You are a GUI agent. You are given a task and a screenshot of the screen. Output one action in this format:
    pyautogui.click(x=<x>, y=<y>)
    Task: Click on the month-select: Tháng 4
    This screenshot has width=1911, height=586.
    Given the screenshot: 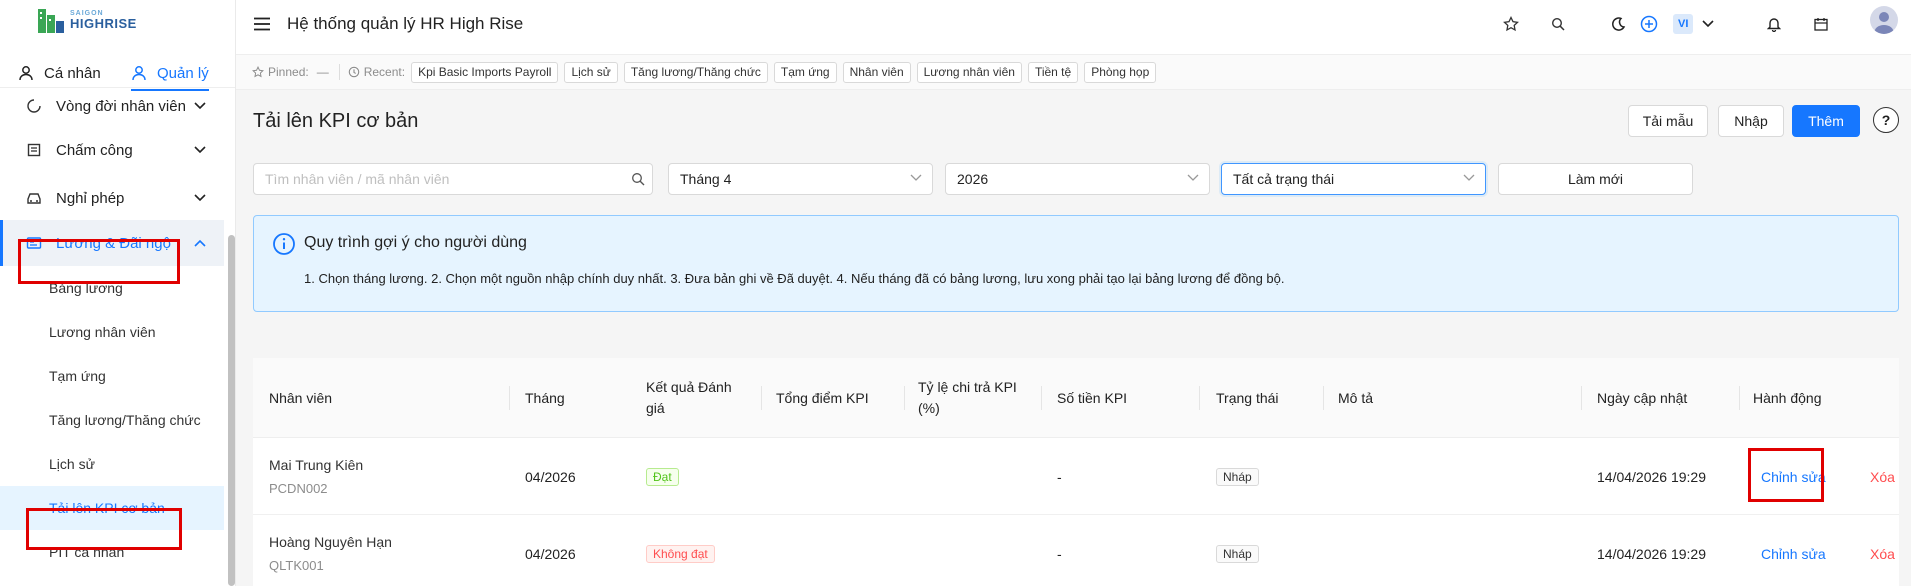 What is the action you would take?
    pyautogui.click(x=800, y=179)
    